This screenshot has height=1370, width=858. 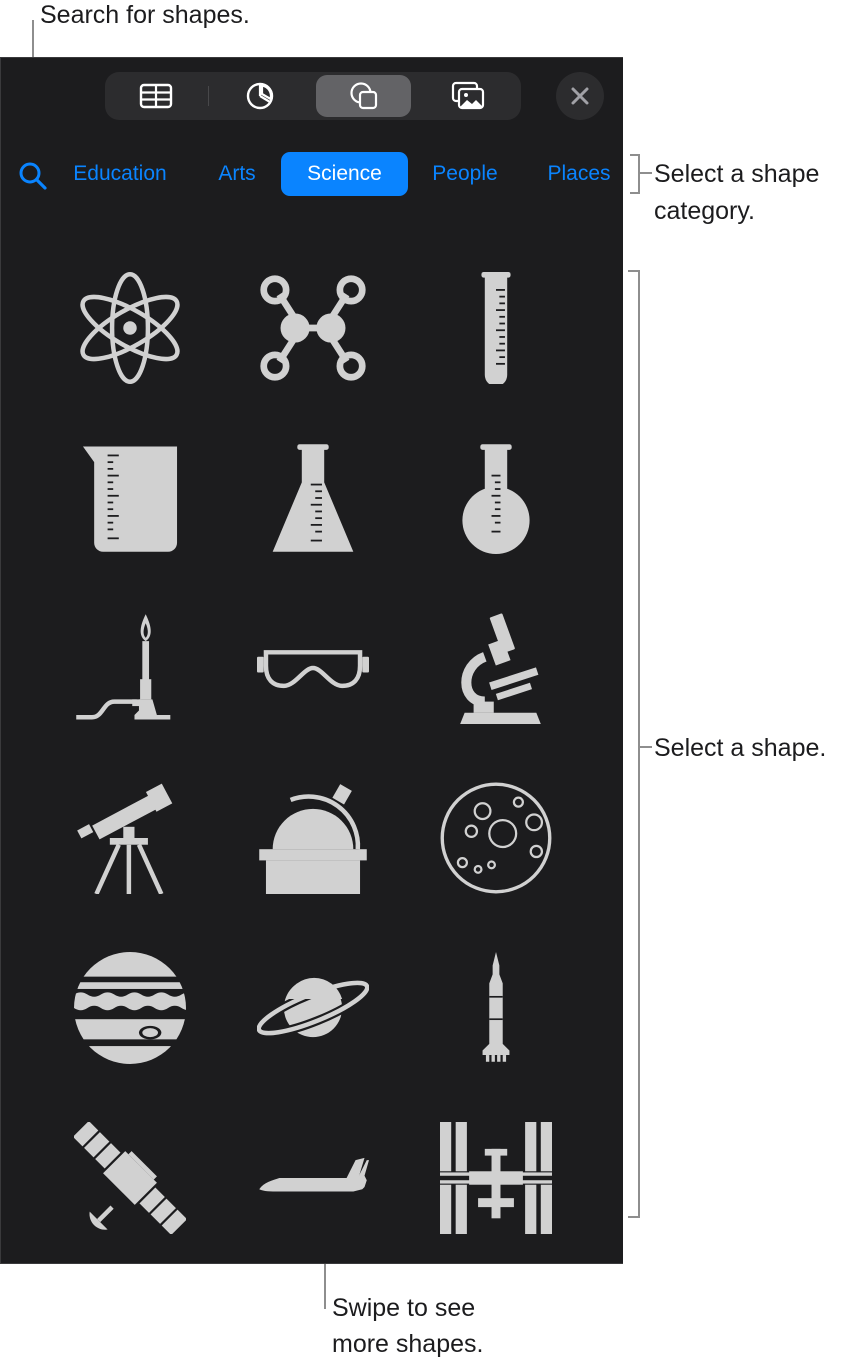 What do you see at coordinates (208, 96) in the screenshot?
I see `segment-divider` at bounding box center [208, 96].